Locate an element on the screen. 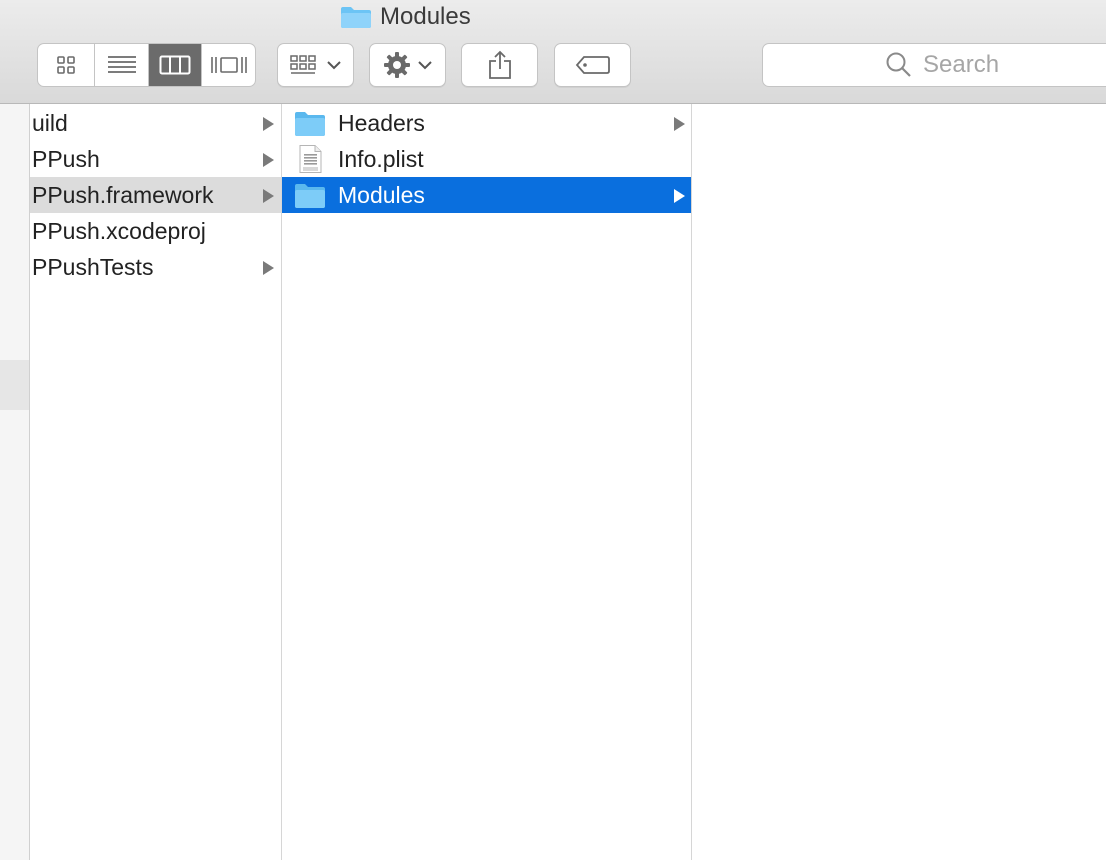 This screenshot has width=1106, height=860. plist-file-icon is located at coordinates (310, 159).